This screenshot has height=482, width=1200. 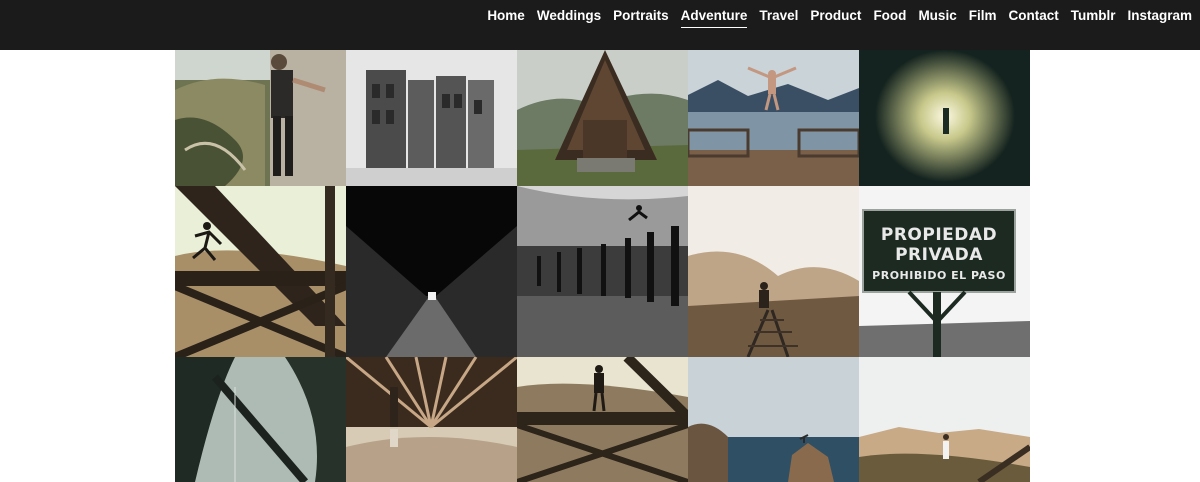 I want to click on cabin-image, so click(x=602, y=118).